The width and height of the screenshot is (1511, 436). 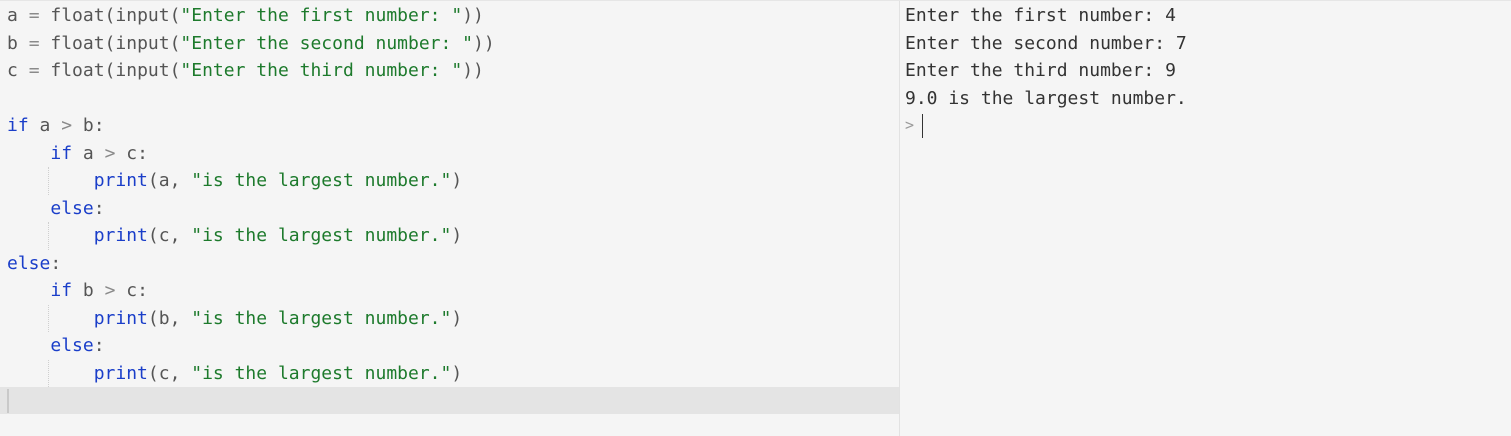 What do you see at coordinates (449, 291) in the screenshot?
I see `code-line: if b > c:` at bounding box center [449, 291].